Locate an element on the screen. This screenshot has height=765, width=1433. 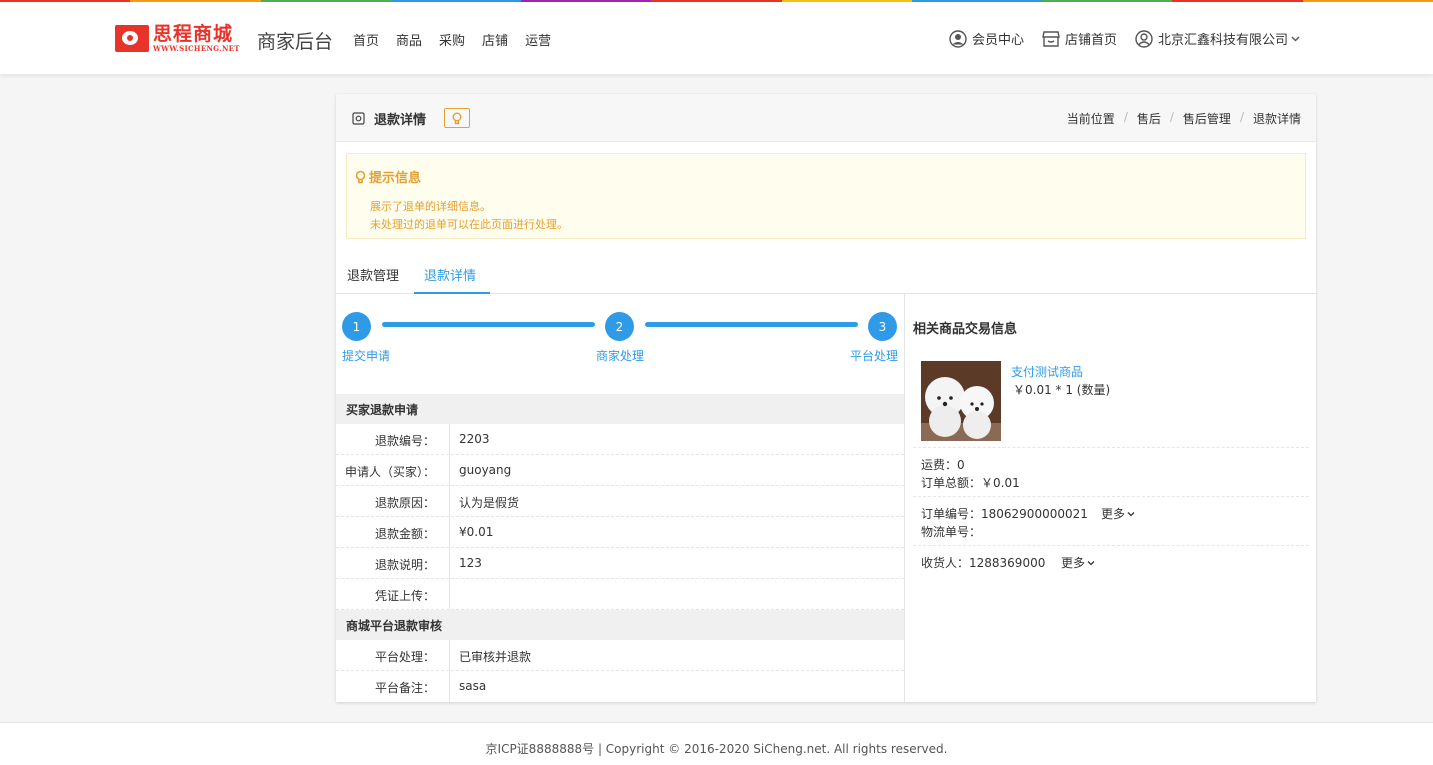
member-center-link: 会员中心 is located at coordinates (986, 38).